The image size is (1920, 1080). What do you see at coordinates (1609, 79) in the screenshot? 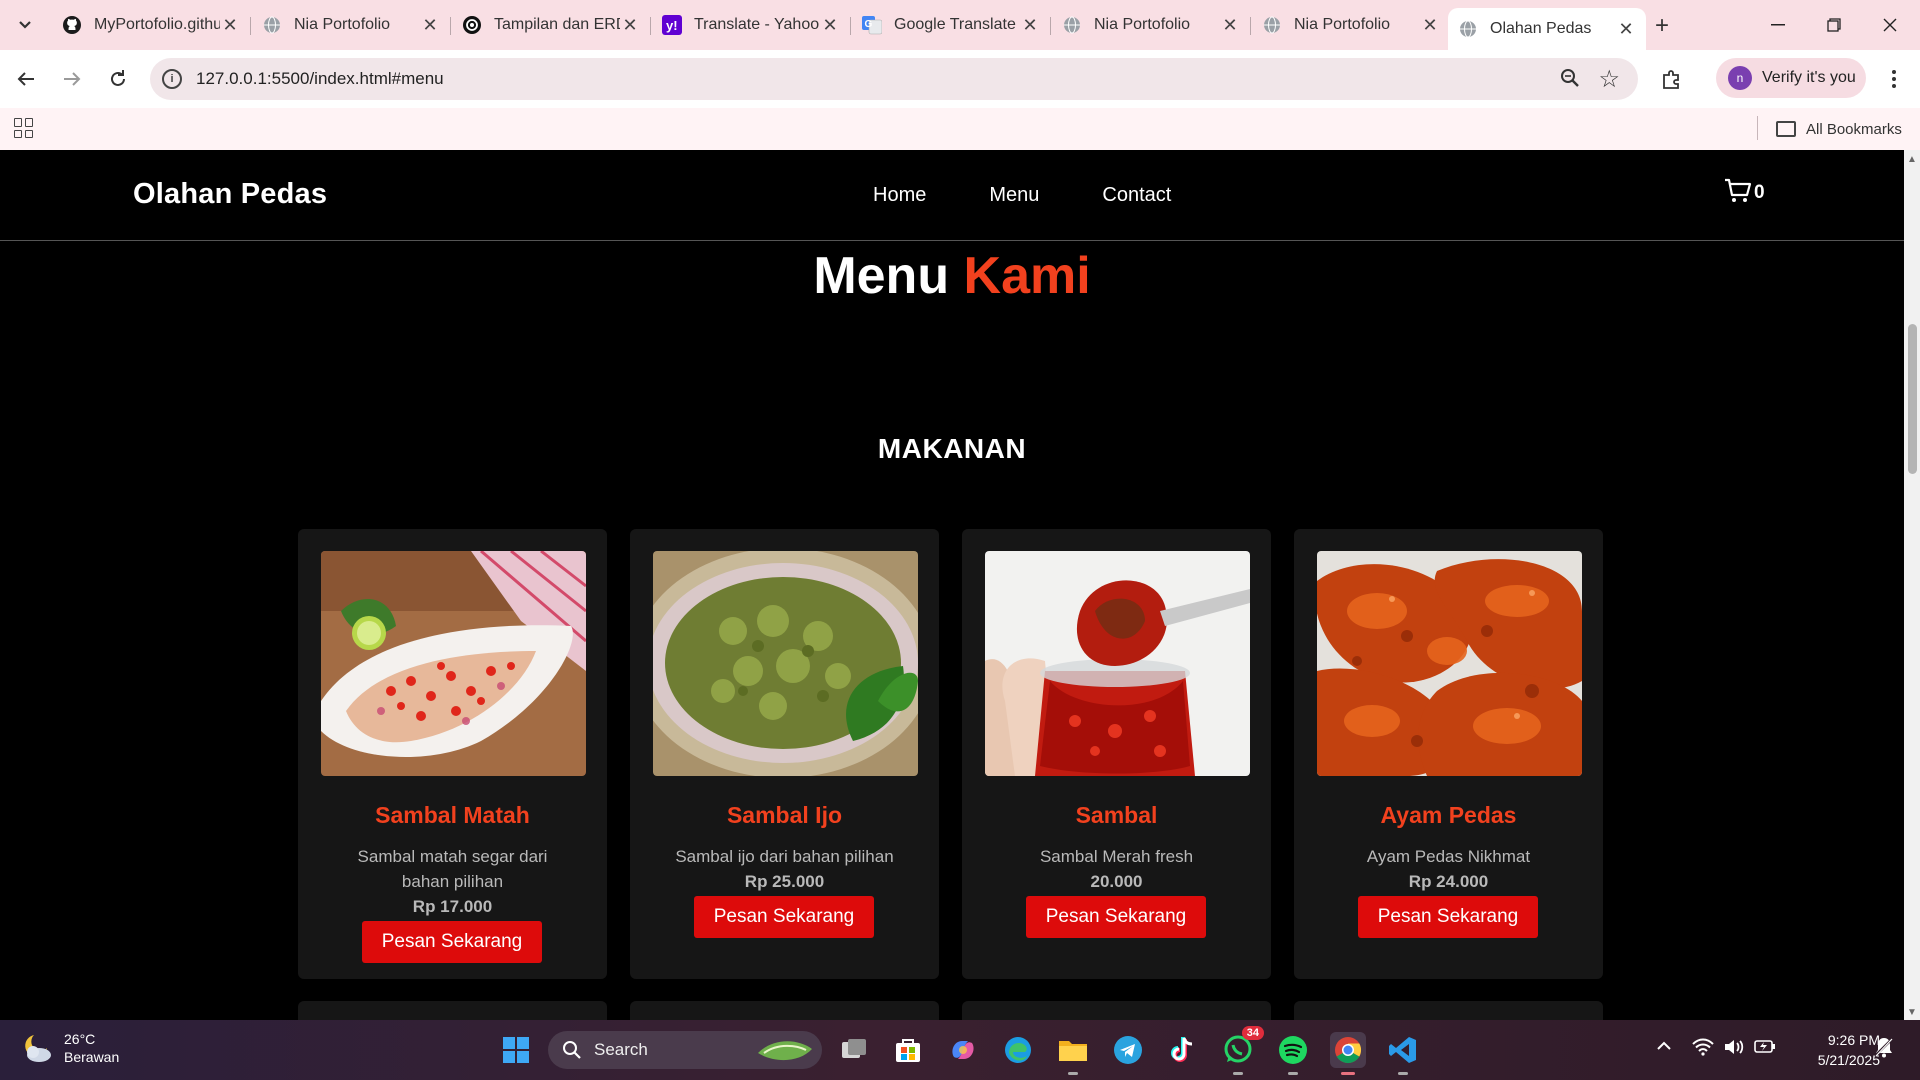
I see `bookmark-star-icon: ☆` at bounding box center [1609, 79].